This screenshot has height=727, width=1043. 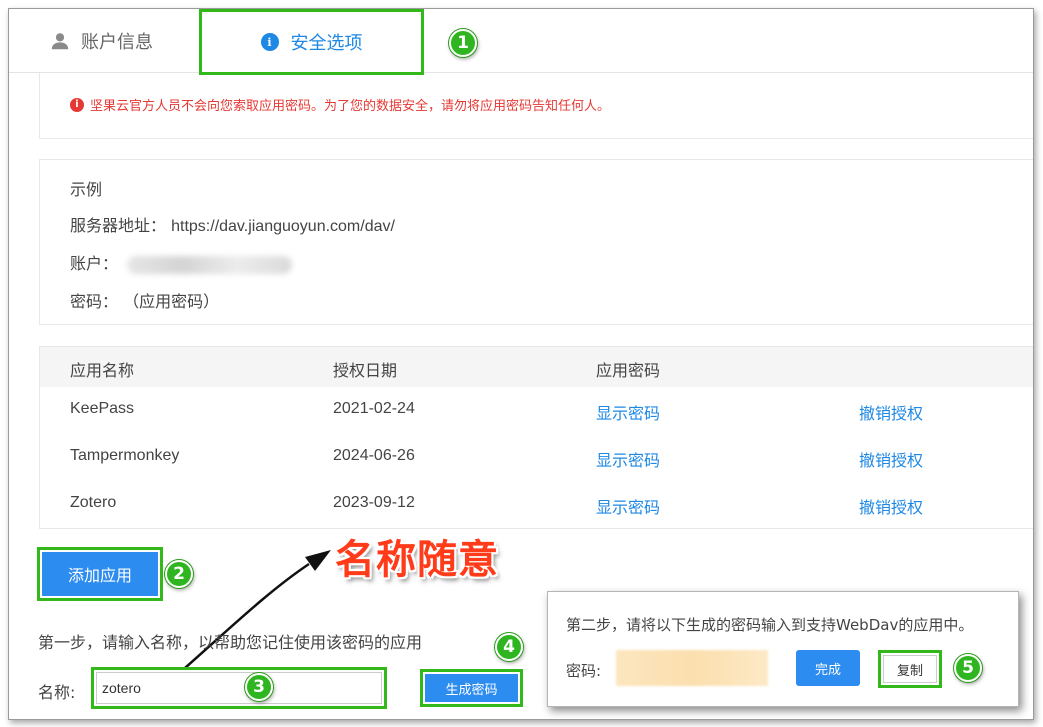 I want to click on step-badge-3: 3, so click(x=259, y=687).